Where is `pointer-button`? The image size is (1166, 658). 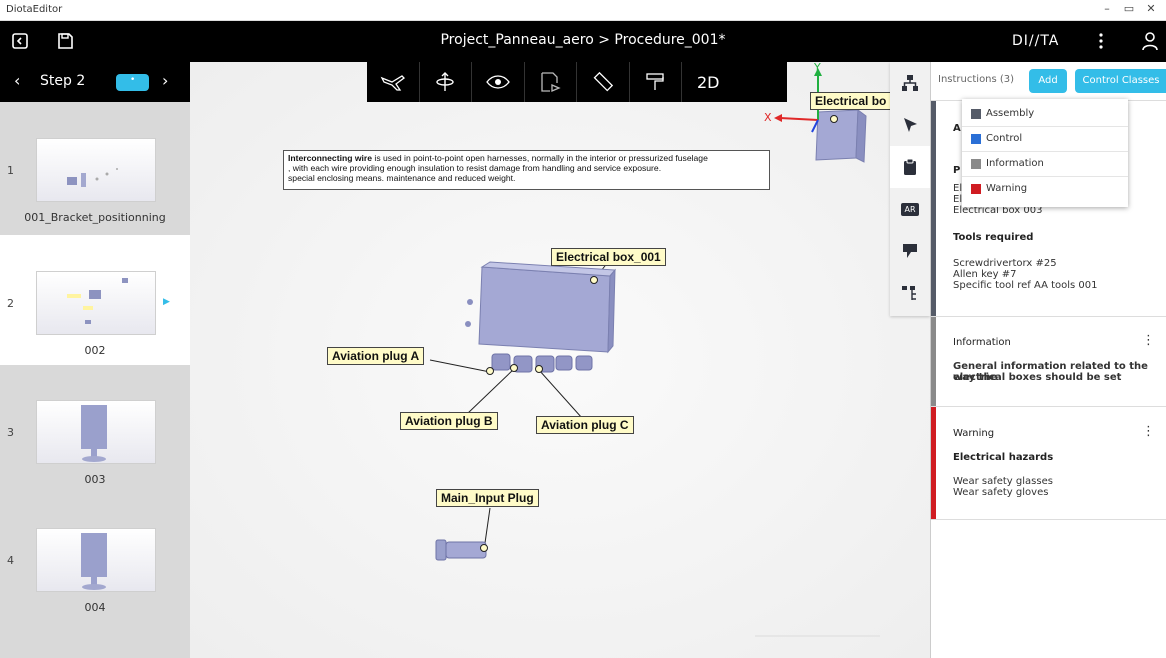 pointer-button is located at coordinates (910, 125).